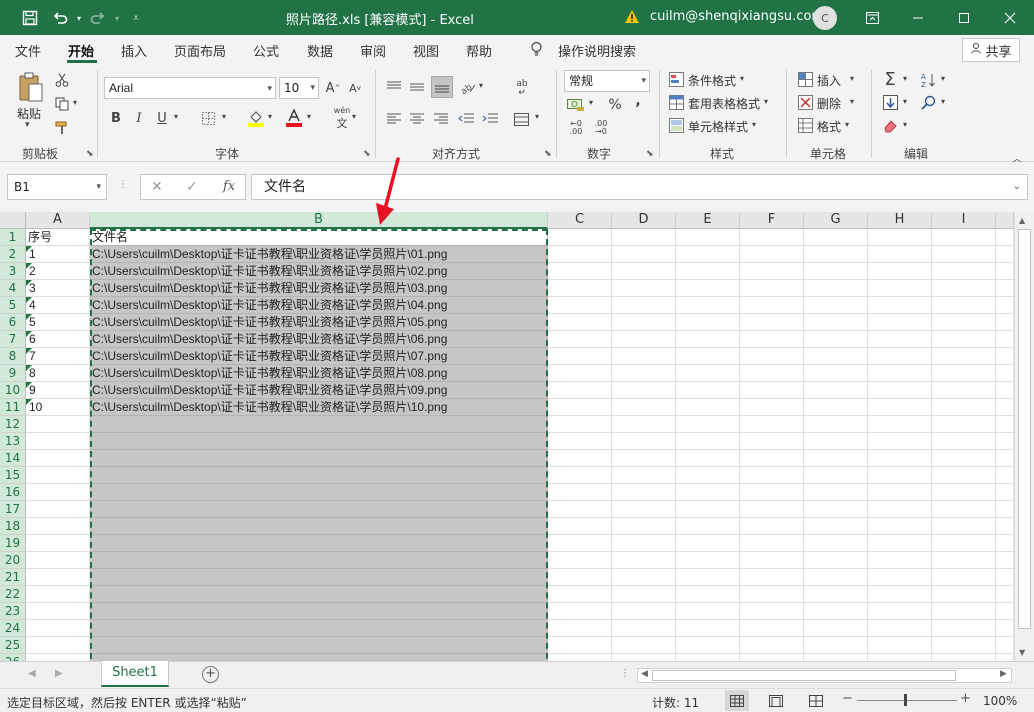 The image size is (1034, 712). I want to click on row-header: 8, so click(13, 356).